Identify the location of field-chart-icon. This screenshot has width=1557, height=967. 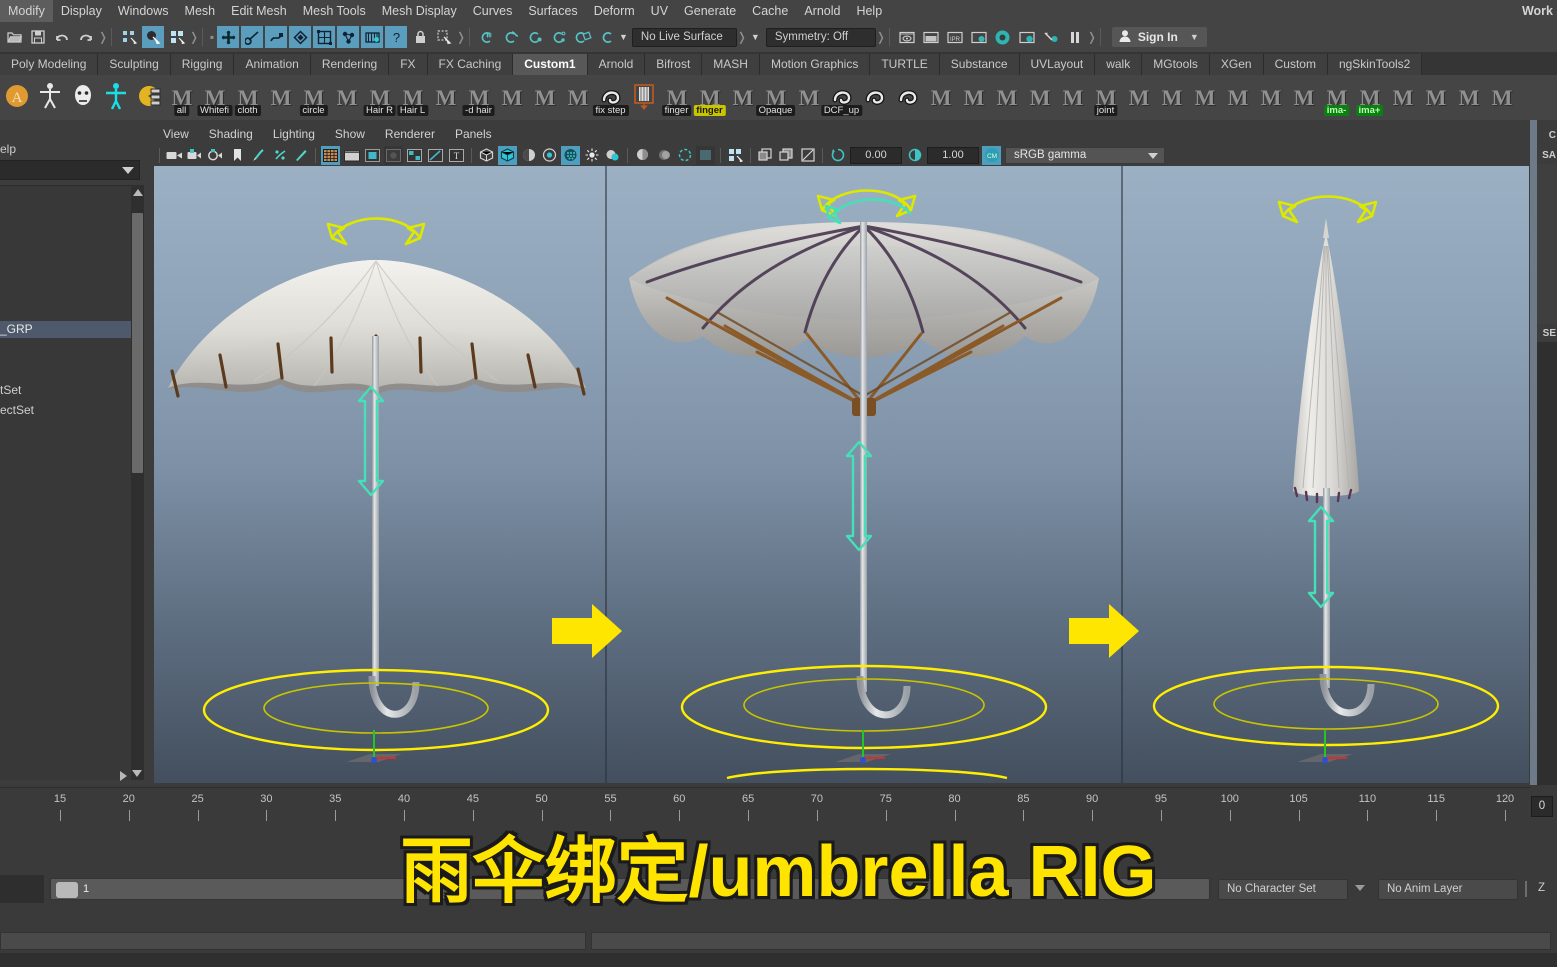
(414, 155).